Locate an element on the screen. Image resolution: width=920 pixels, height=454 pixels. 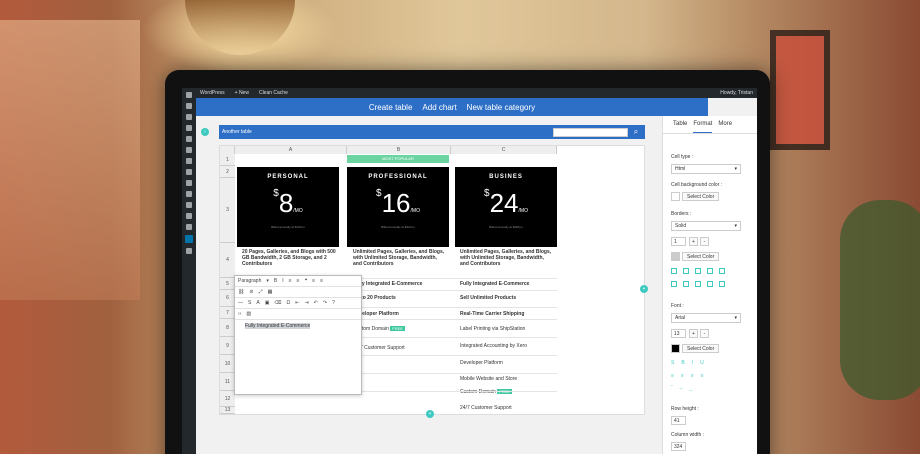
column-header-b: B is located at coordinates (399, 150).